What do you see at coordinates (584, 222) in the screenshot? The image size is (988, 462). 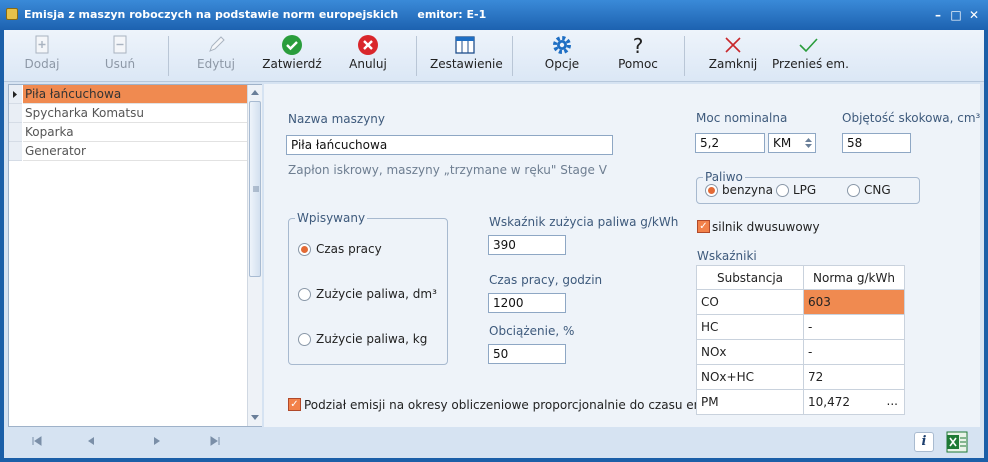 I see `fuel-rate-label: Wskaźnik zużycia paliwa g/kWh` at bounding box center [584, 222].